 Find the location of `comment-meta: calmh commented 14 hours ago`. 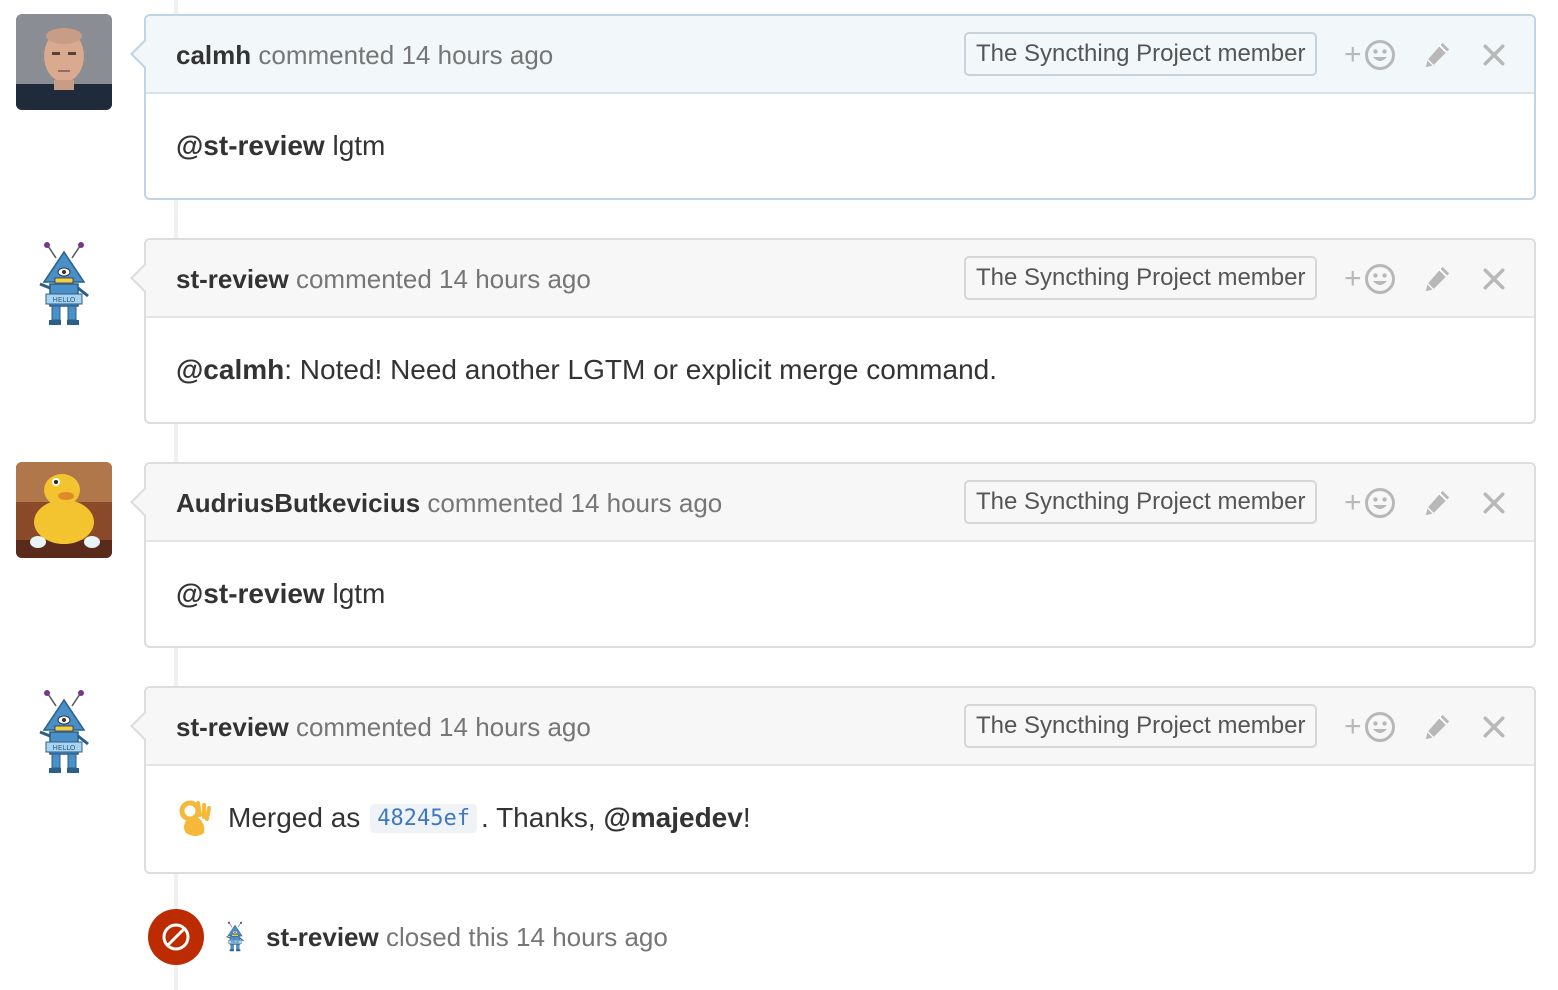

comment-meta: calmh commented 14 hours ago is located at coordinates (364, 55).